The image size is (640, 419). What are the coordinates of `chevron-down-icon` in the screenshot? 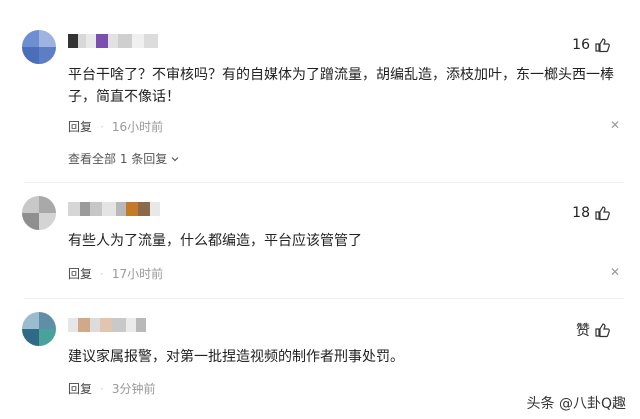 It's located at (175, 158).